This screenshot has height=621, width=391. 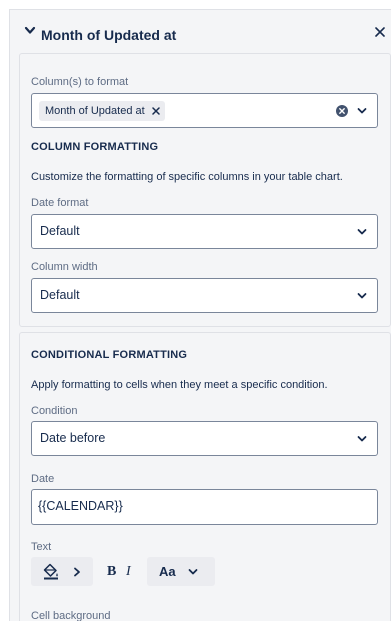 I want to click on columns-select: Month of Updated at, so click(x=204, y=110).